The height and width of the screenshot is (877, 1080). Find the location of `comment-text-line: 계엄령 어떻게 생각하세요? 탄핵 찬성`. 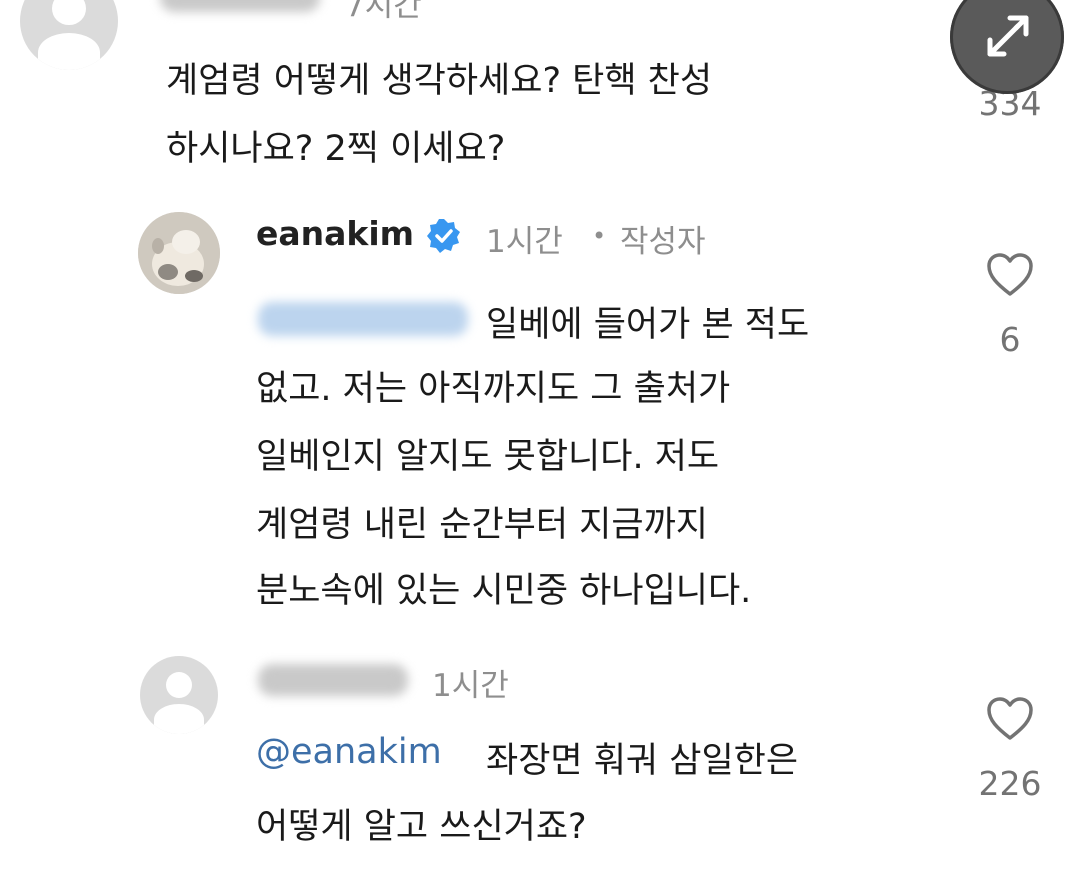

comment-text-line: 계엄령 어떻게 생각하세요? 탄핵 찬성 is located at coordinates (439, 81).